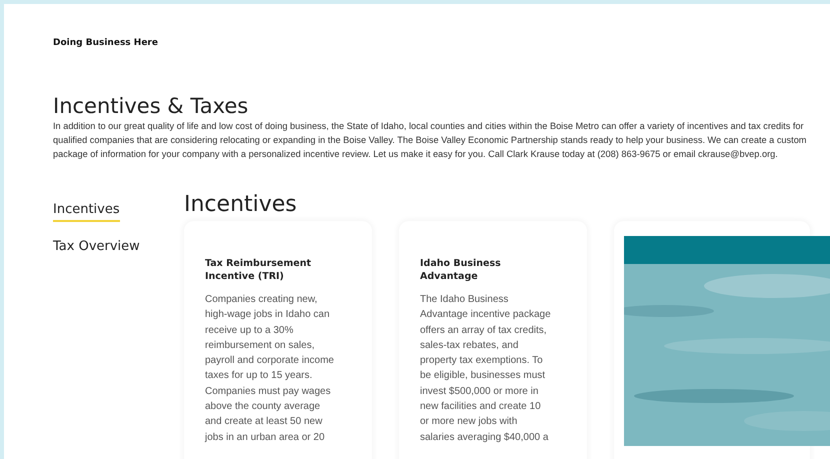 The image size is (830, 459). What do you see at coordinates (461, 270) in the screenshot?
I see `card-title: Idaho Business Advantage` at bounding box center [461, 270].